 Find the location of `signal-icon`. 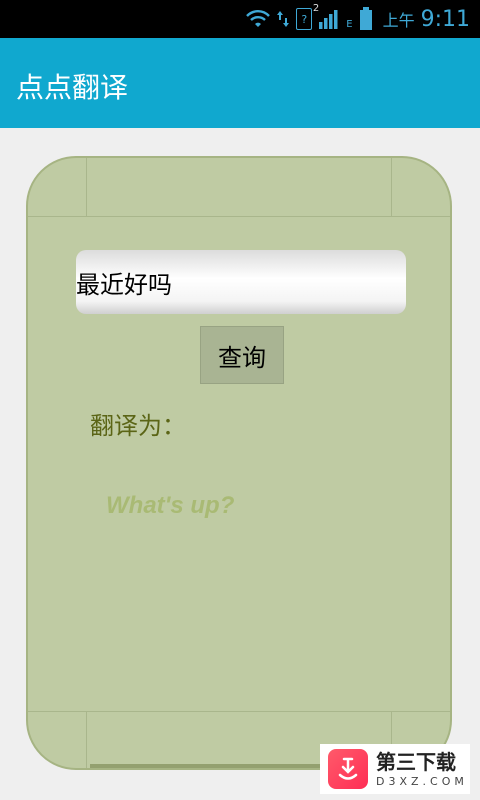

signal-icon is located at coordinates (329, 19).